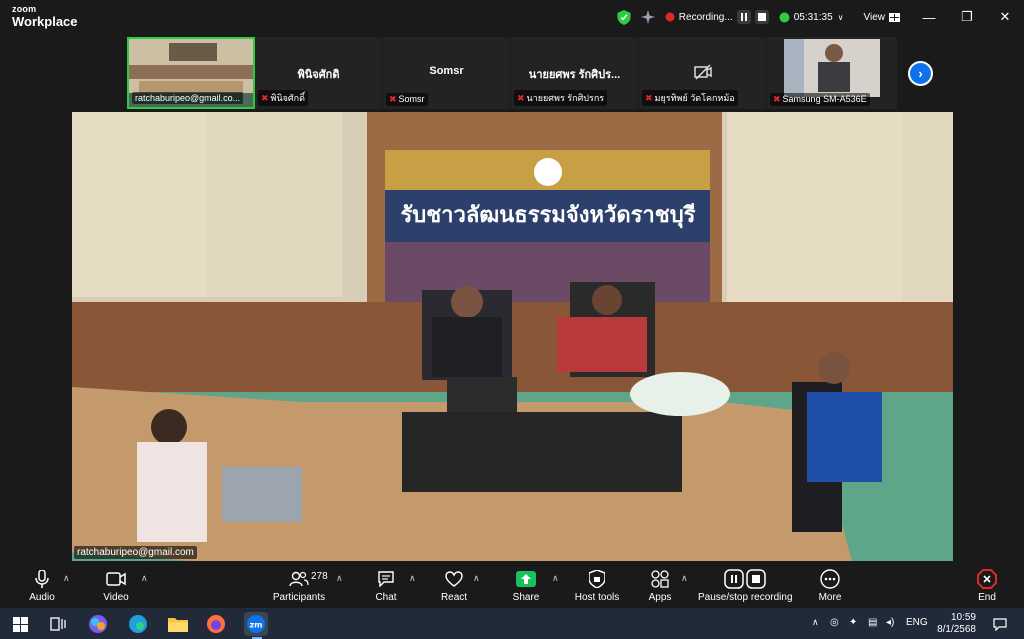  I want to click on end-meeting-icon, so click(987, 579).